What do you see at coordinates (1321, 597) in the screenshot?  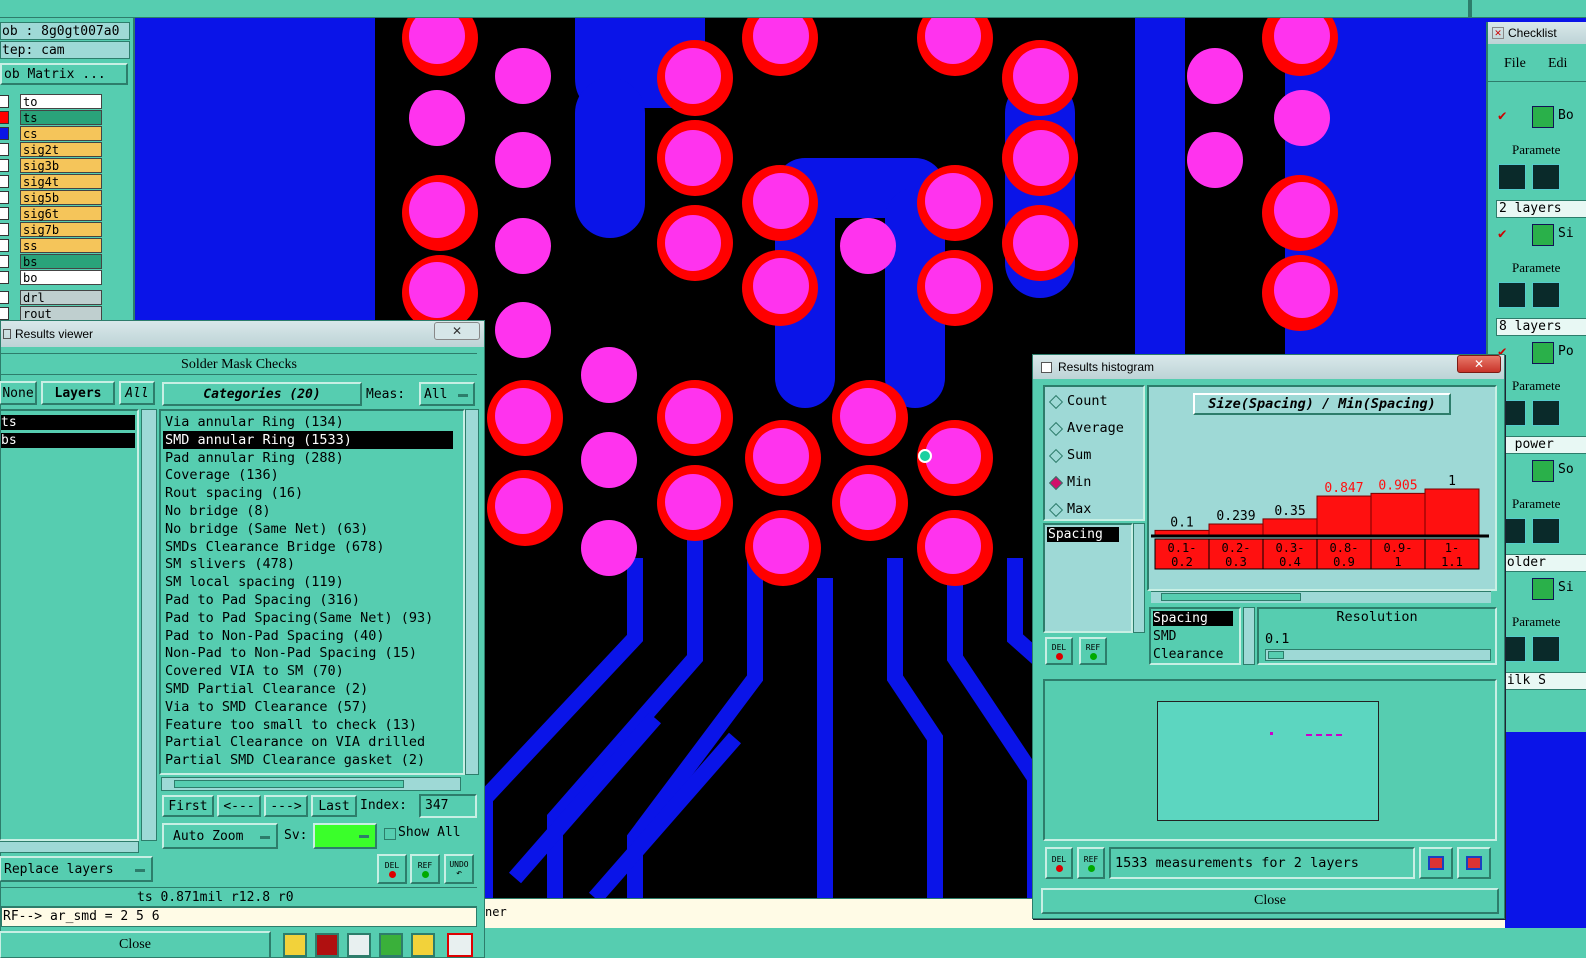 I see `chart-hscrollbar` at bounding box center [1321, 597].